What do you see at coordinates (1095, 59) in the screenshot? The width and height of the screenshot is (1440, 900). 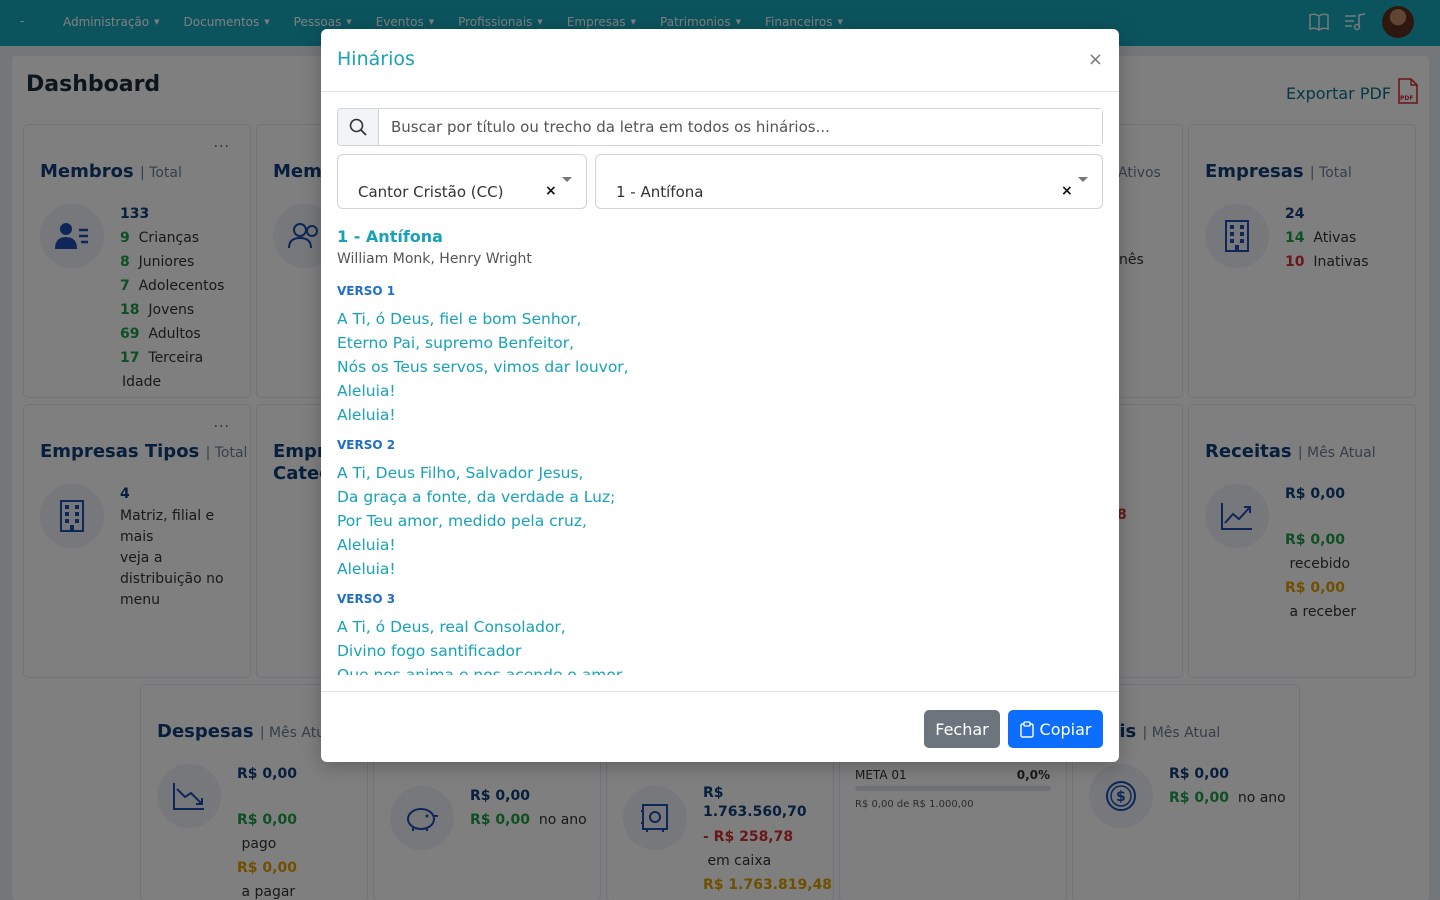 I see `close-icon: ×` at bounding box center [1095, 59].